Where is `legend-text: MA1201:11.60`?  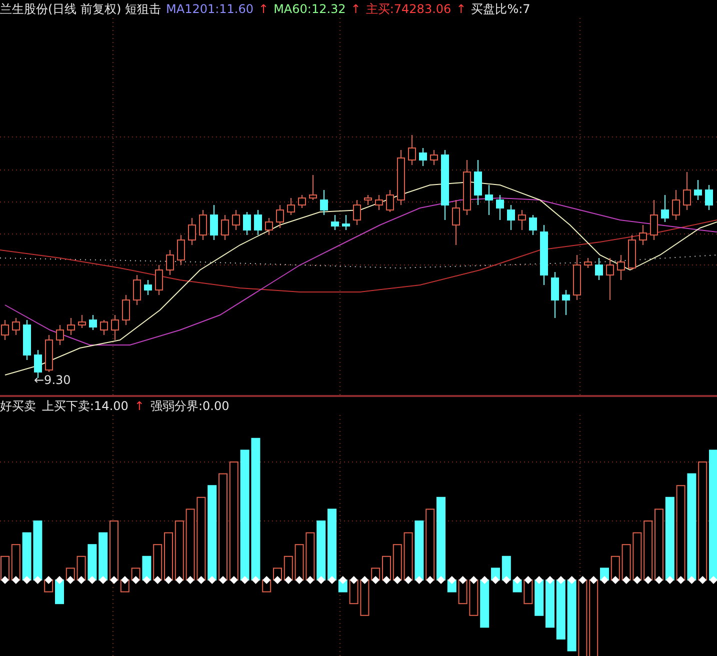
legend-text: MA1201:11.60 is located at coordinates (210, 9).